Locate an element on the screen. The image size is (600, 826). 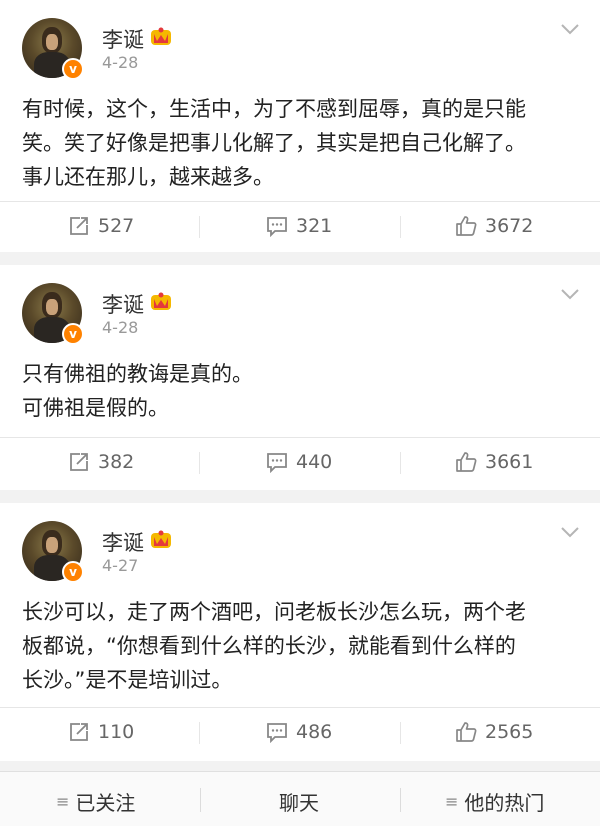
comment-count: 440 is located at coordinates (314, 462).